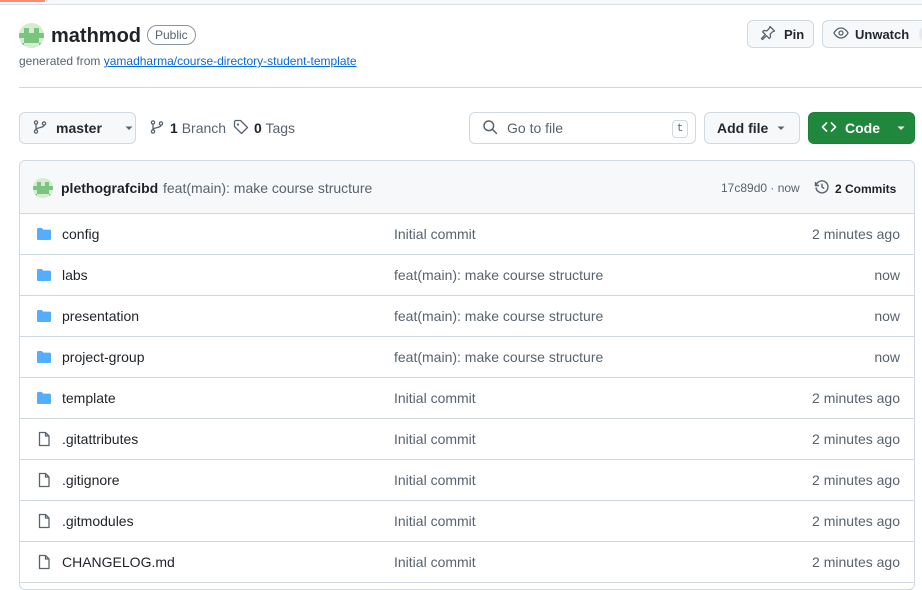  I want to click on pin-button: Pin, so click(780, 34).